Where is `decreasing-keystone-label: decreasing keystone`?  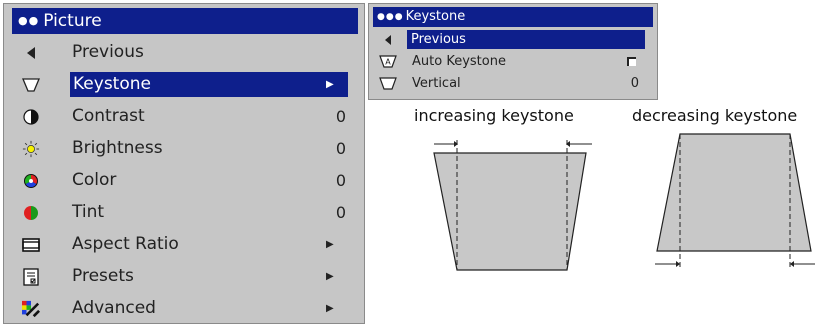
decreasing-keystone-label: decreasing keystone is located at coordinates (715, 115).